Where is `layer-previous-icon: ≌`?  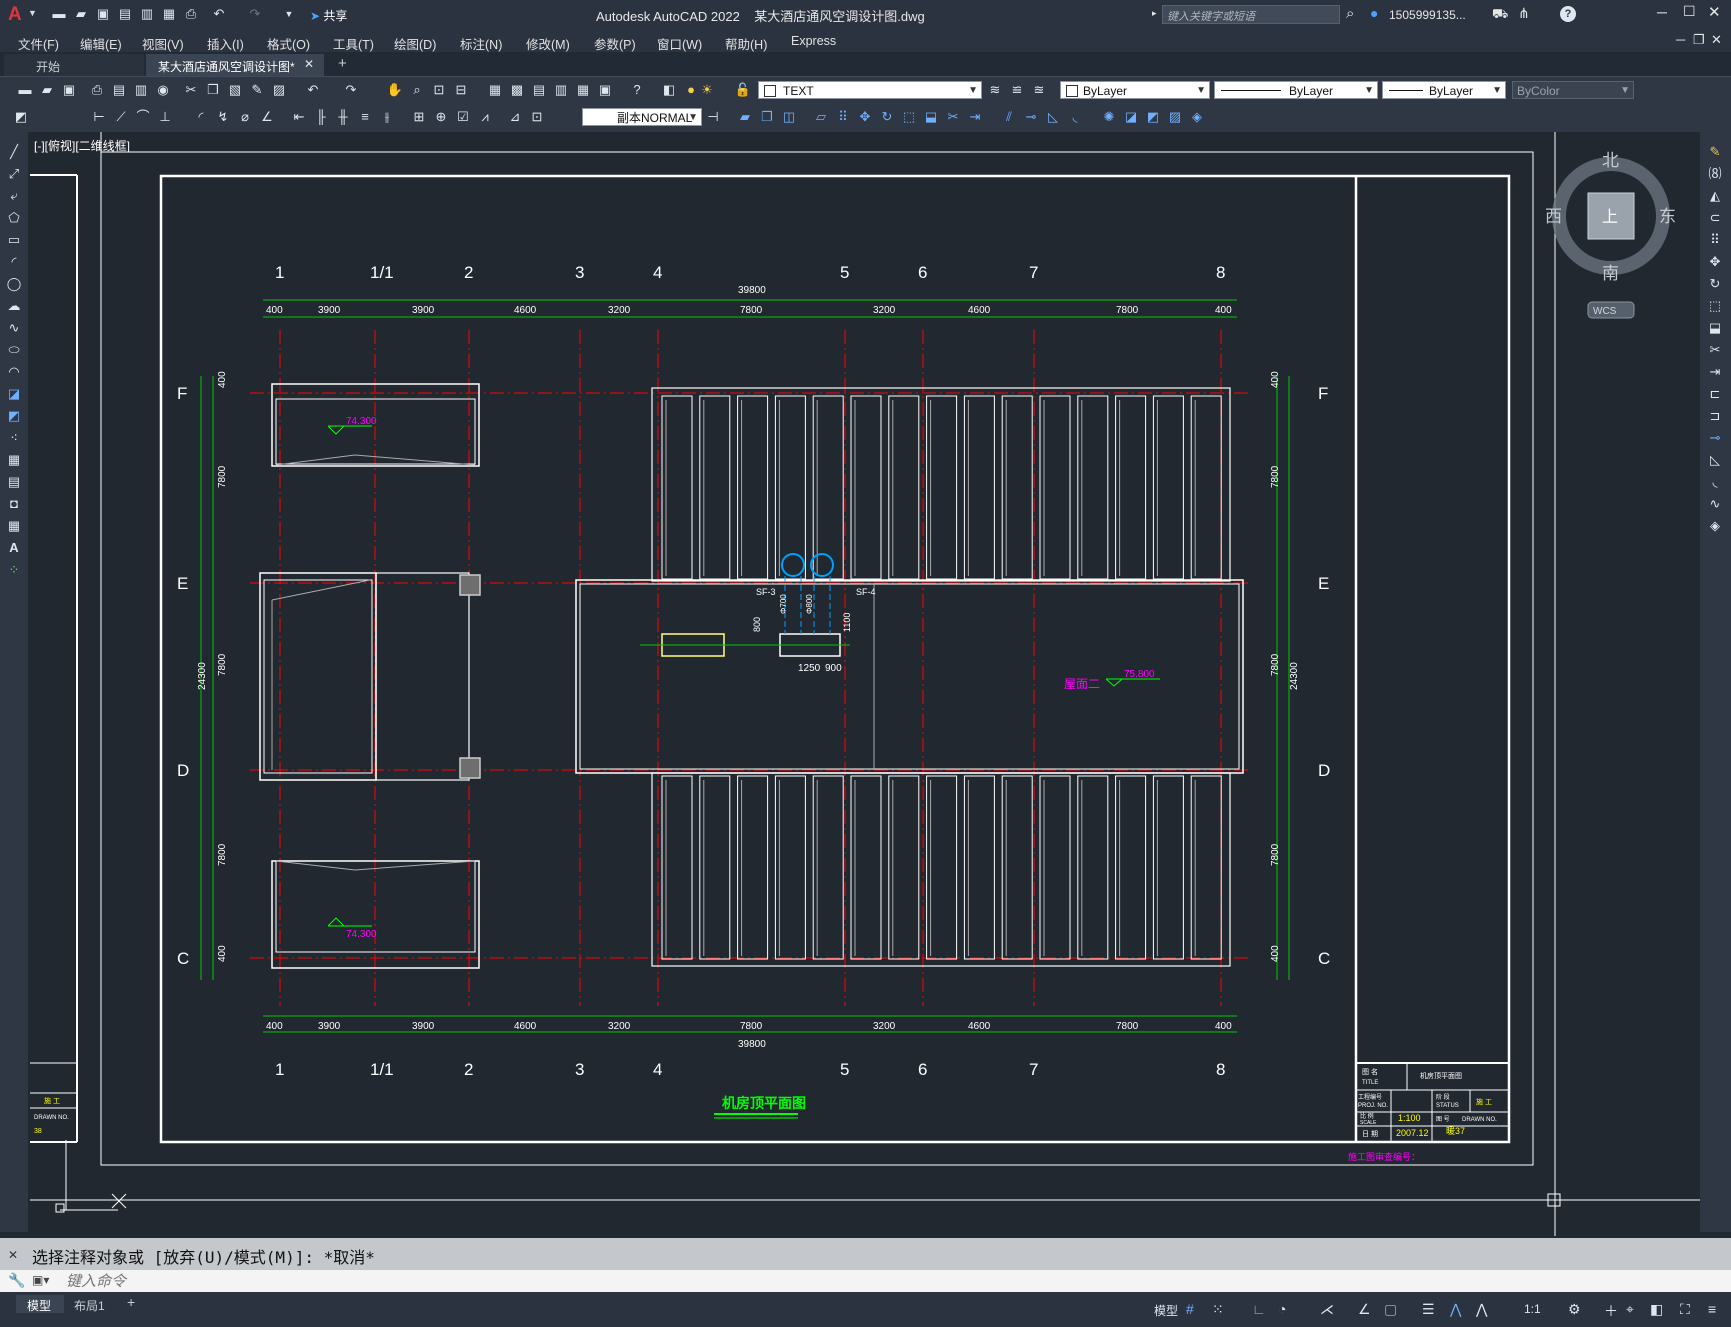
layer-previous-icon: ≌ is located at coordinates (1017, 90).